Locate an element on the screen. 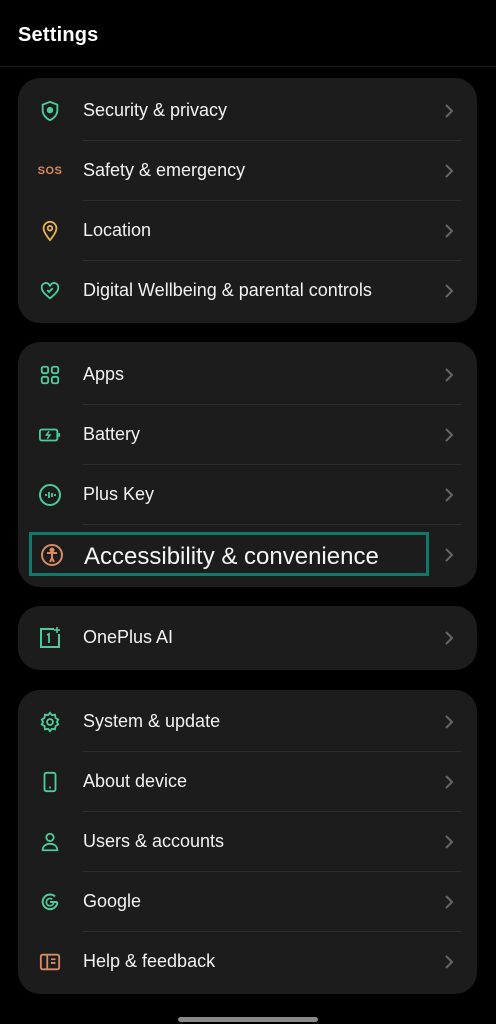 This screenshot has height=1024, width=496. battery-icon is located at coordinates (50, 435).